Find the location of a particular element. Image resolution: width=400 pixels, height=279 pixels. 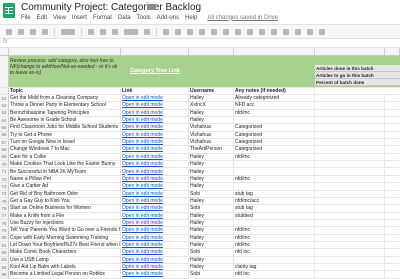

sheets-logo-icon is located at coordinates (9, 10).